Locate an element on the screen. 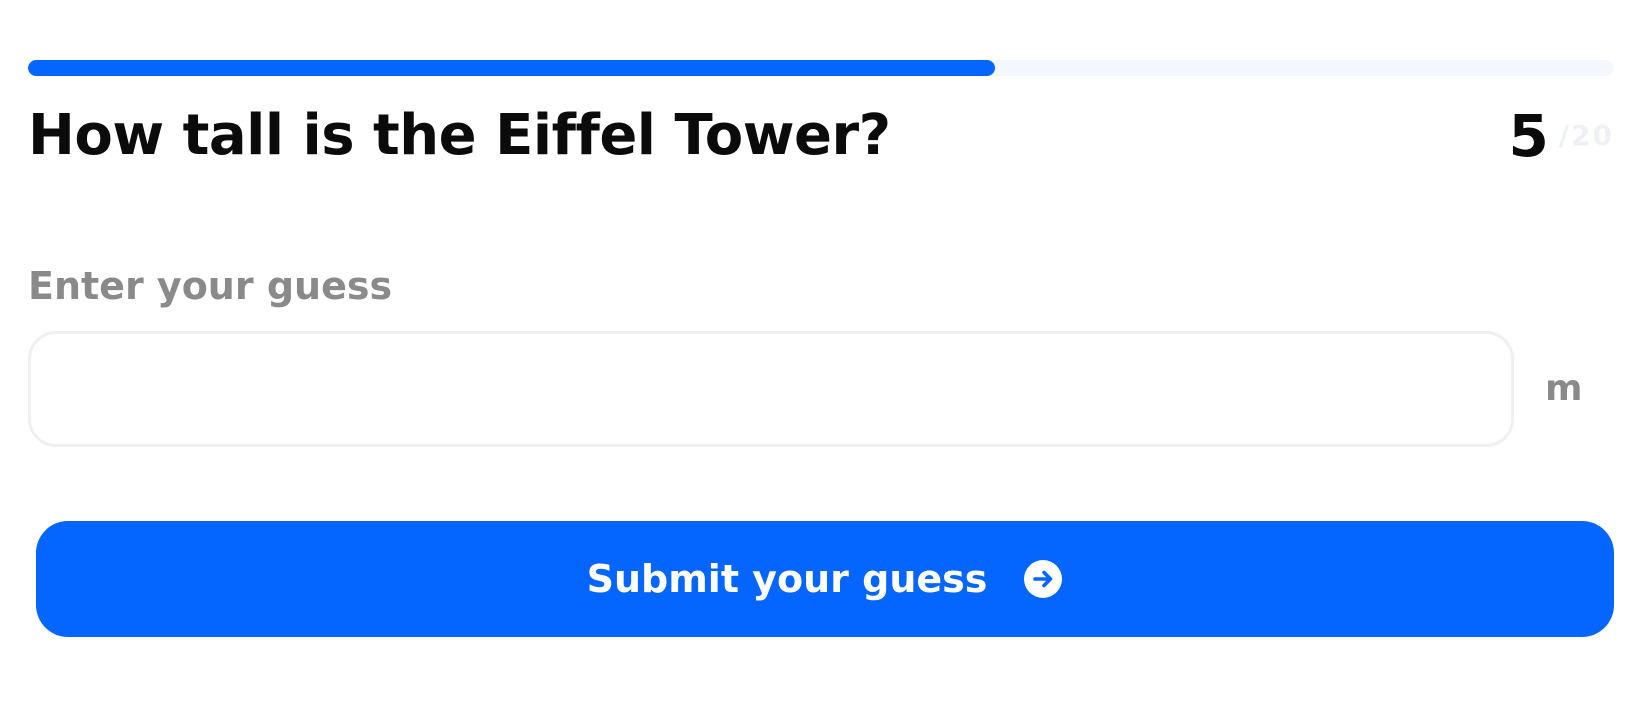  submit-guess-label: Submit your guess is located at coordinates (787, 579).